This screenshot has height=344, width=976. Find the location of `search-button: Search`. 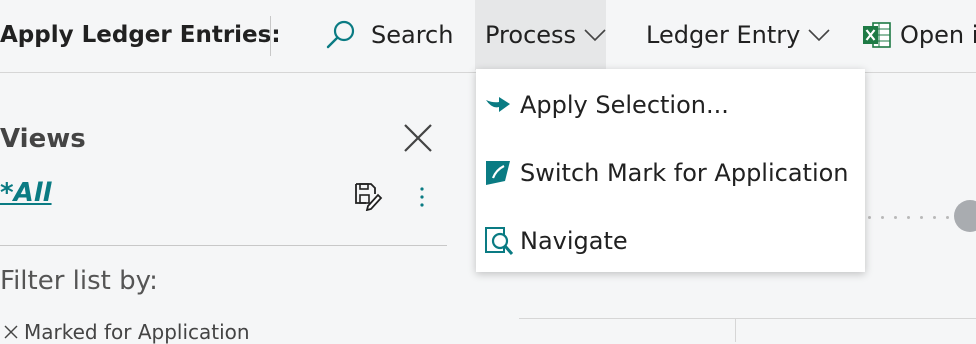

search-button: Search is located at coordinates (389, 35).